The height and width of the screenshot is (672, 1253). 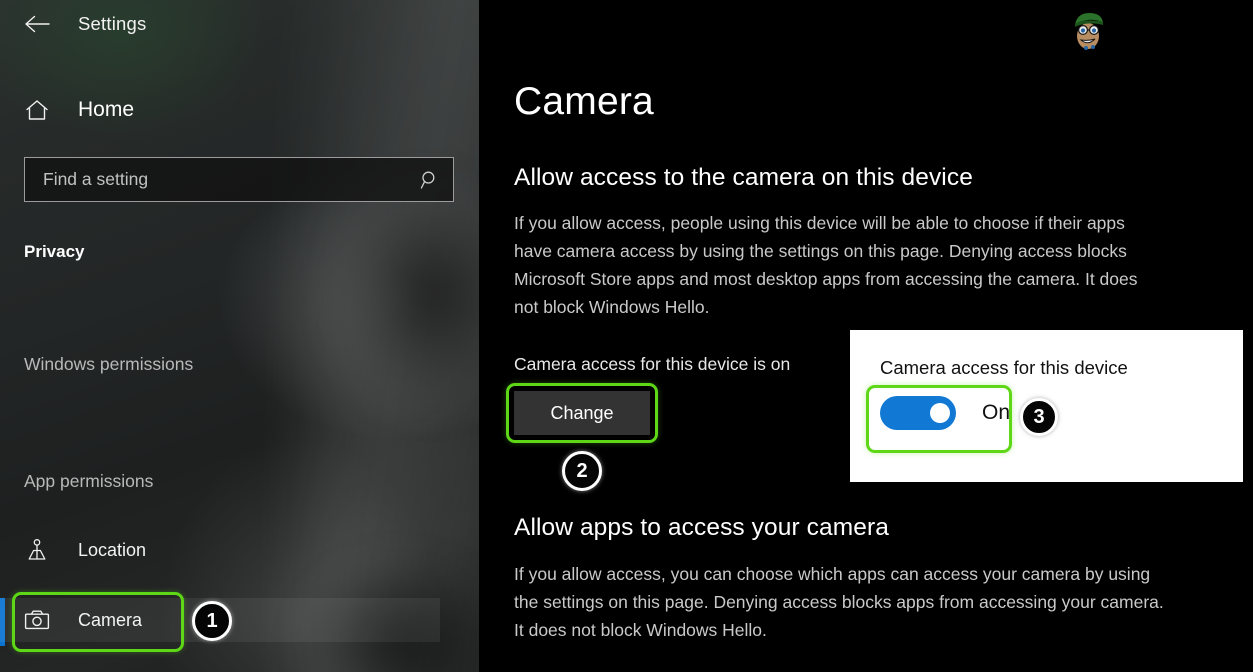 What do you see at coordinates (216, 179) in the screenshot?
I see `search-input` at bounding box center [216, 179].